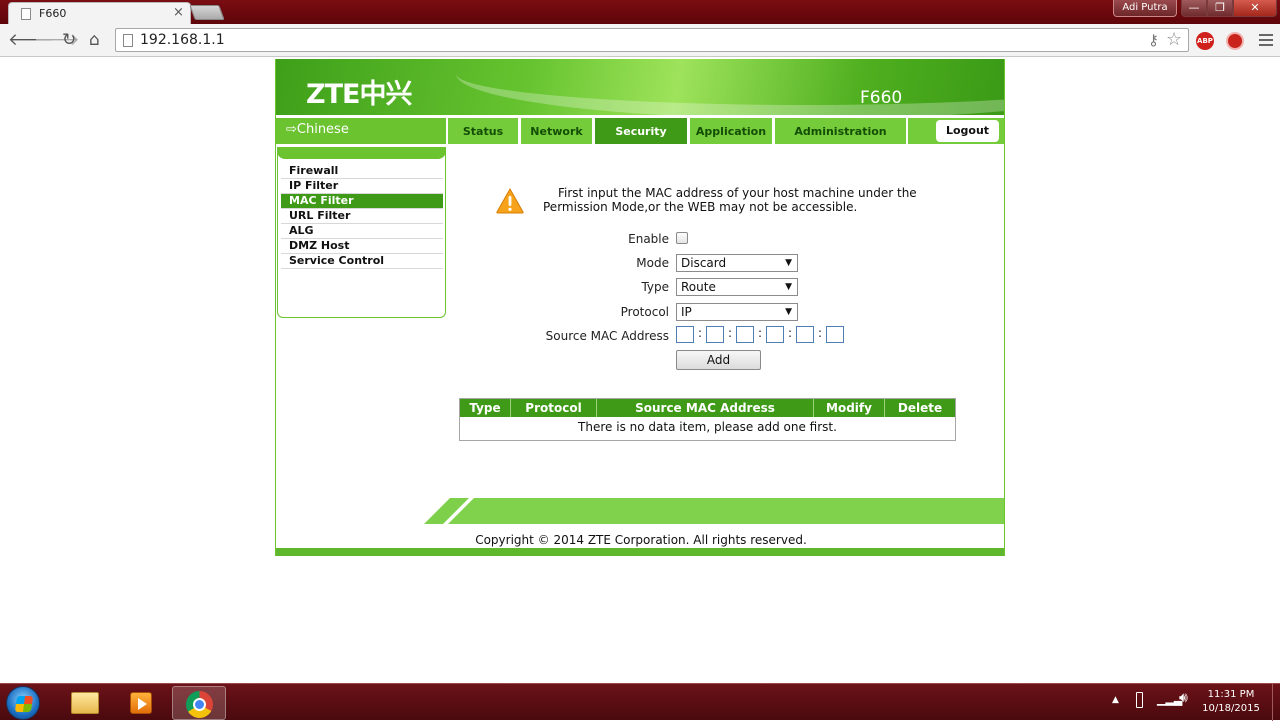 The height and width of the screenshot is (721, 1280). I want to click on banner-wave-decoration, so click(730, 87).